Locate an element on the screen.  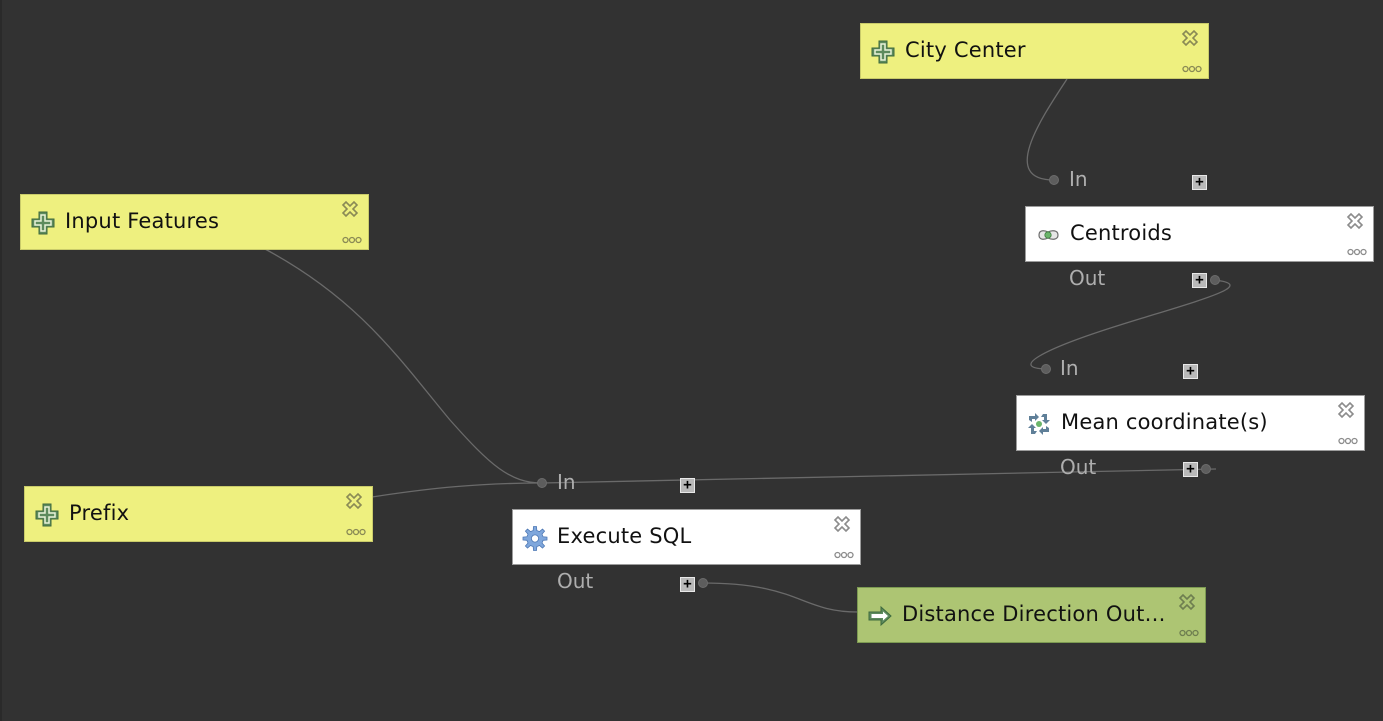
mean-coordinates-icon is located at coordinates (1039, 424).